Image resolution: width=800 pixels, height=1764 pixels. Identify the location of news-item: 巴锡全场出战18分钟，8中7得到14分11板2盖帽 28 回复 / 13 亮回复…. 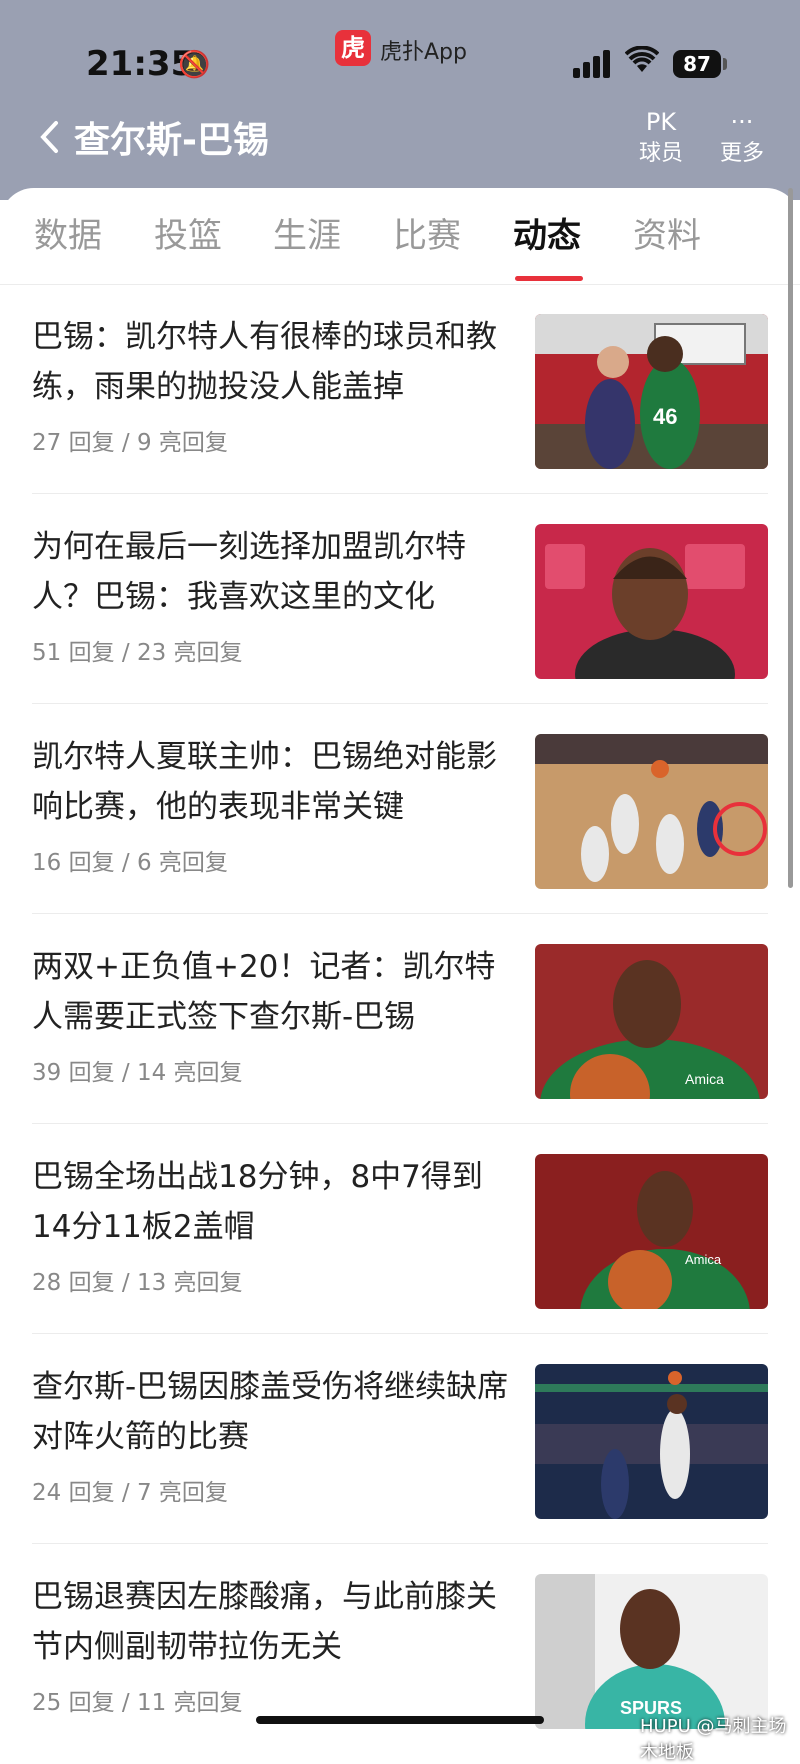
(400, 1229).